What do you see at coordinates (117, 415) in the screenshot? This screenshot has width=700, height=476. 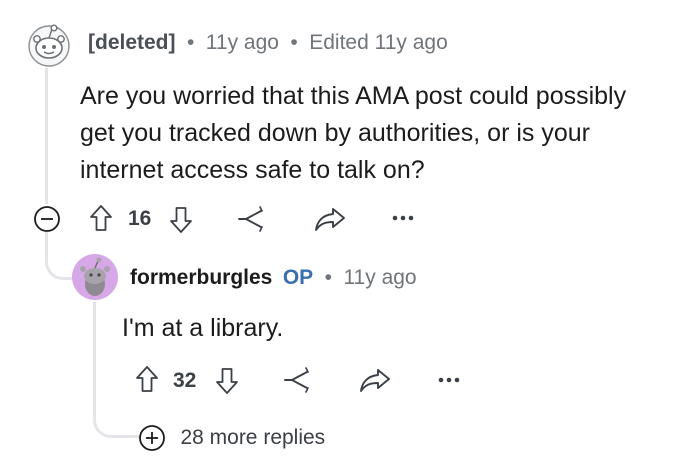 I see `thread-curve-more` at bounding box center [117, 415].